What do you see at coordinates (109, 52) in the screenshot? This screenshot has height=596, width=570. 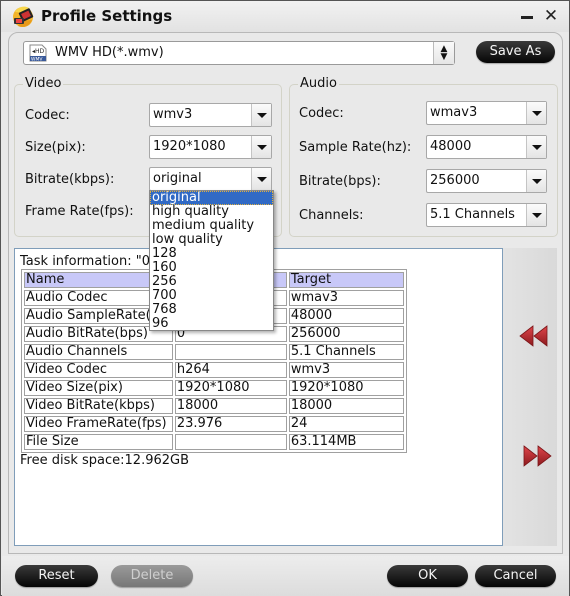 I see `profile-format-value: WMV HD(*.wmv)` at bounding box center [109, 52].